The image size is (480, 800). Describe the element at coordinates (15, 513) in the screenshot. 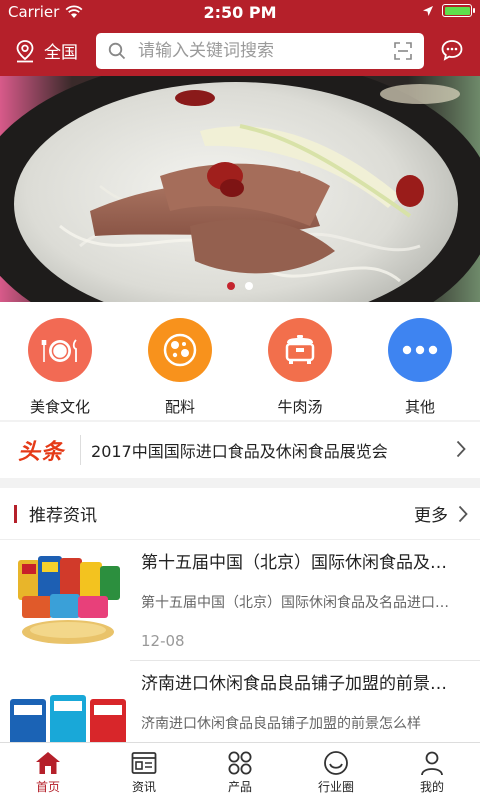

I see `section-accent-bar` at that location.